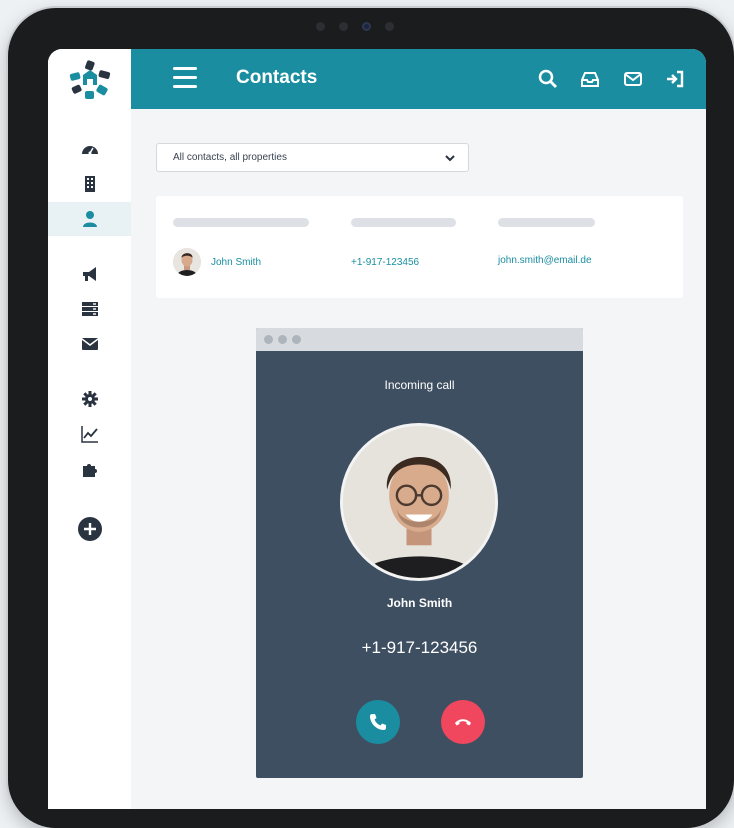  What do you see at coordinates (355, 26) in the screenshot?
I see `camera-bar` at bounding box center [355, 26].